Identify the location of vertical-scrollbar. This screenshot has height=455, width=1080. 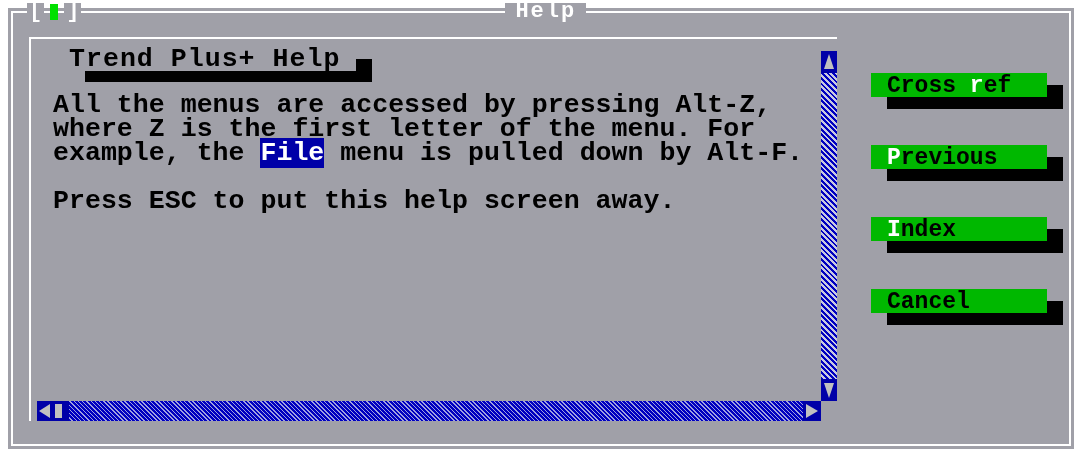
(829, 226).